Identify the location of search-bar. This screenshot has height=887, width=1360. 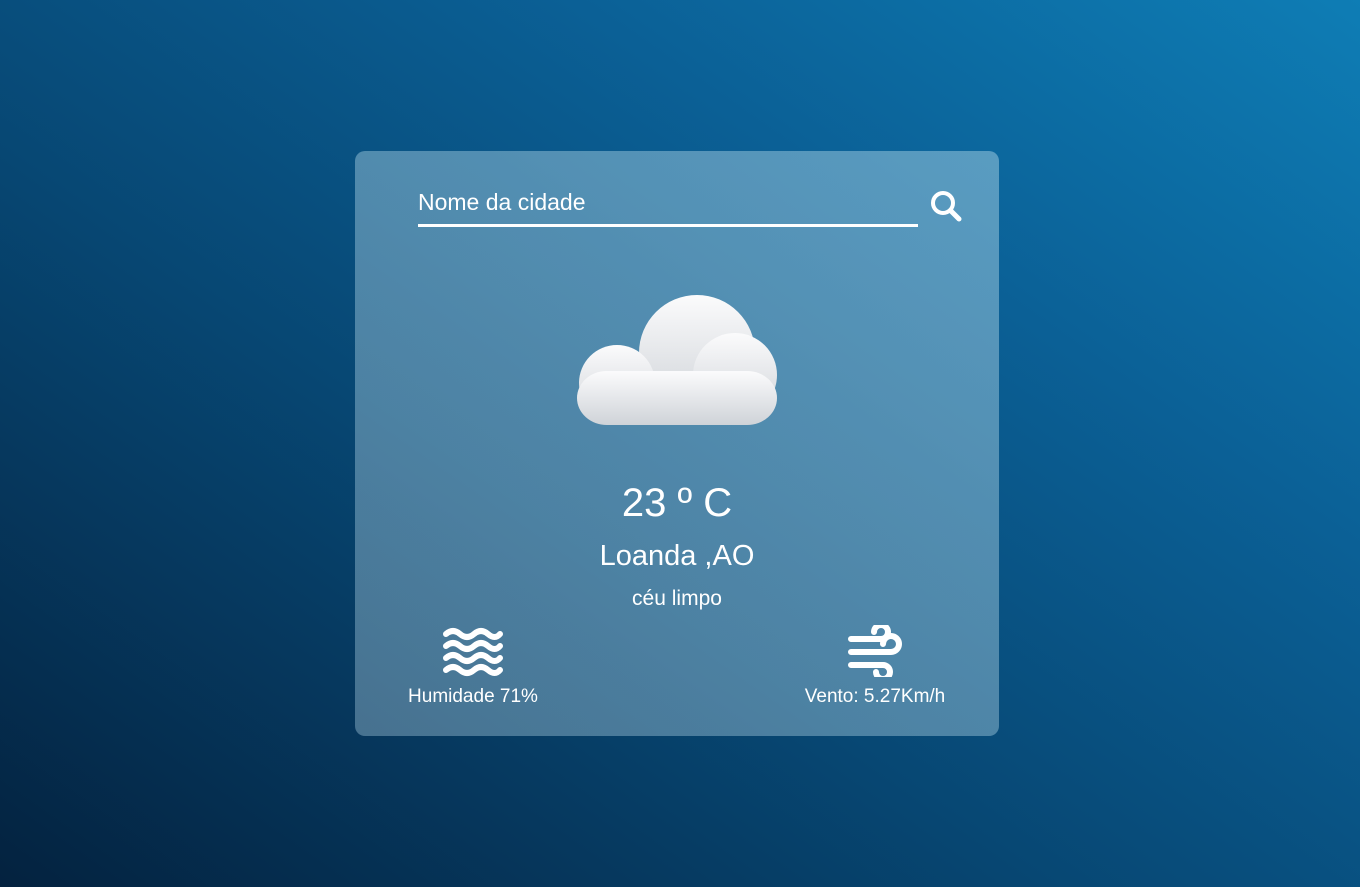
(690, 206).